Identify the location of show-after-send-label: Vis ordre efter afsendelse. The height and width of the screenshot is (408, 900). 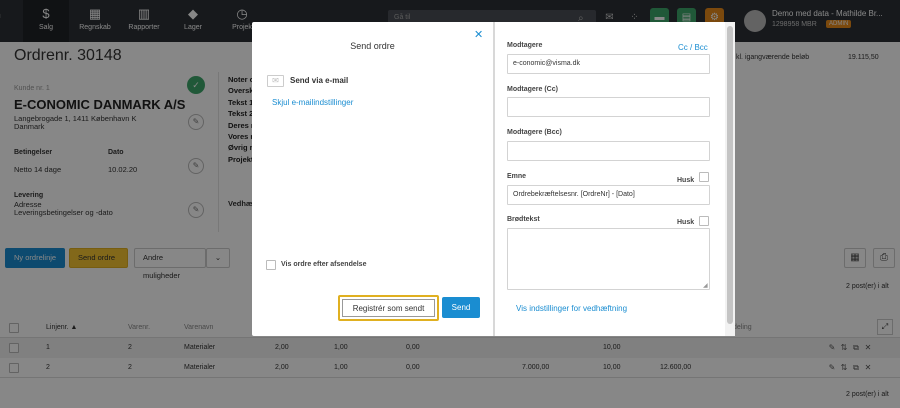
(324, 264).